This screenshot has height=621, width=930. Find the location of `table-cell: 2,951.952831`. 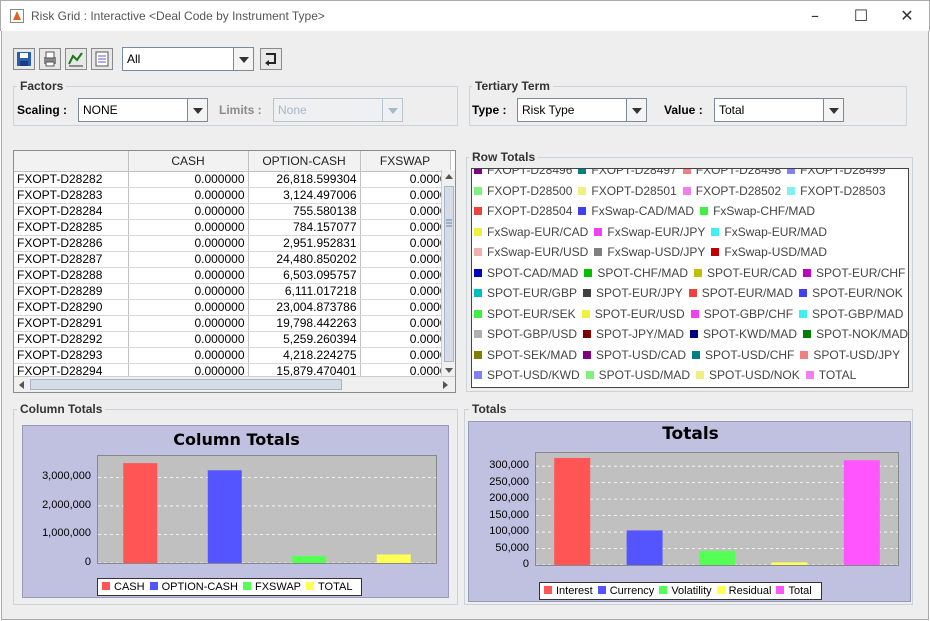

table-cell: 2,951.952831 is located at coordinates (304, 243).